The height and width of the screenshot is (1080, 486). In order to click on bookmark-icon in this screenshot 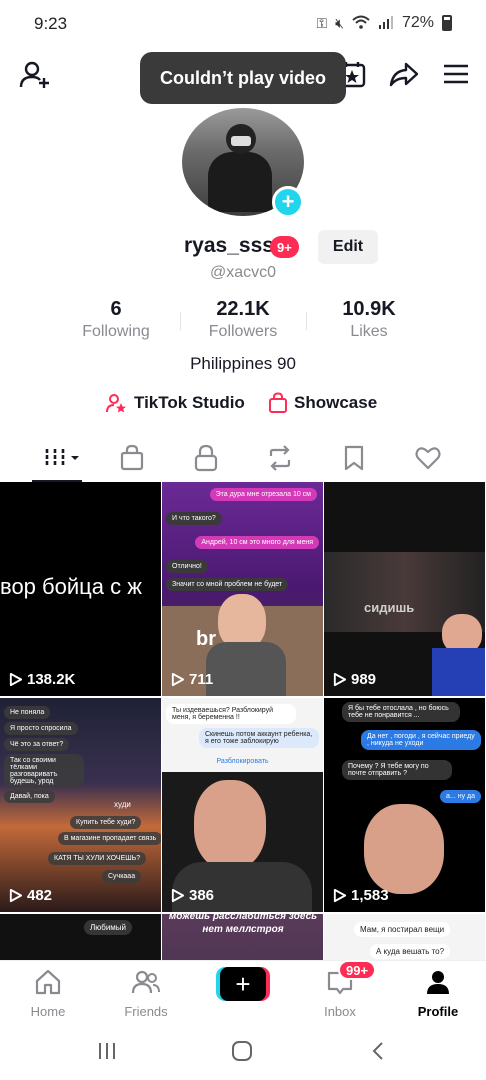, I will do `click(354, 458)`.